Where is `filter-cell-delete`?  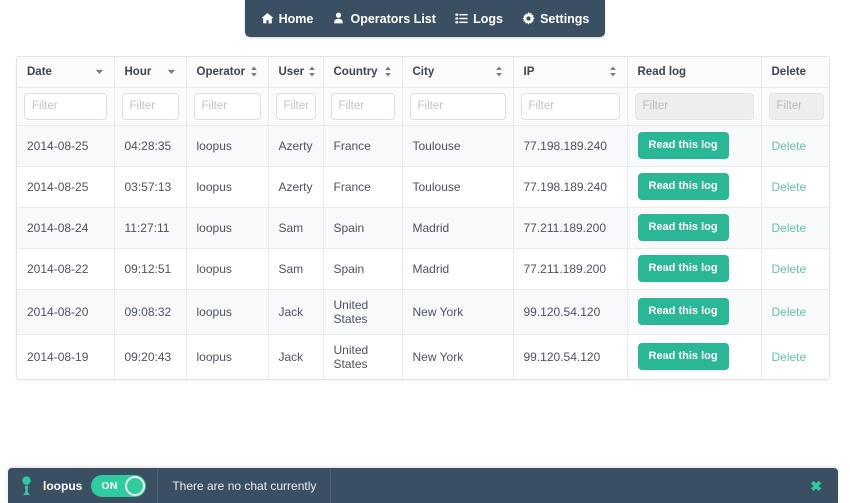 filter-cell-delete is located at coordinates (795, 106).